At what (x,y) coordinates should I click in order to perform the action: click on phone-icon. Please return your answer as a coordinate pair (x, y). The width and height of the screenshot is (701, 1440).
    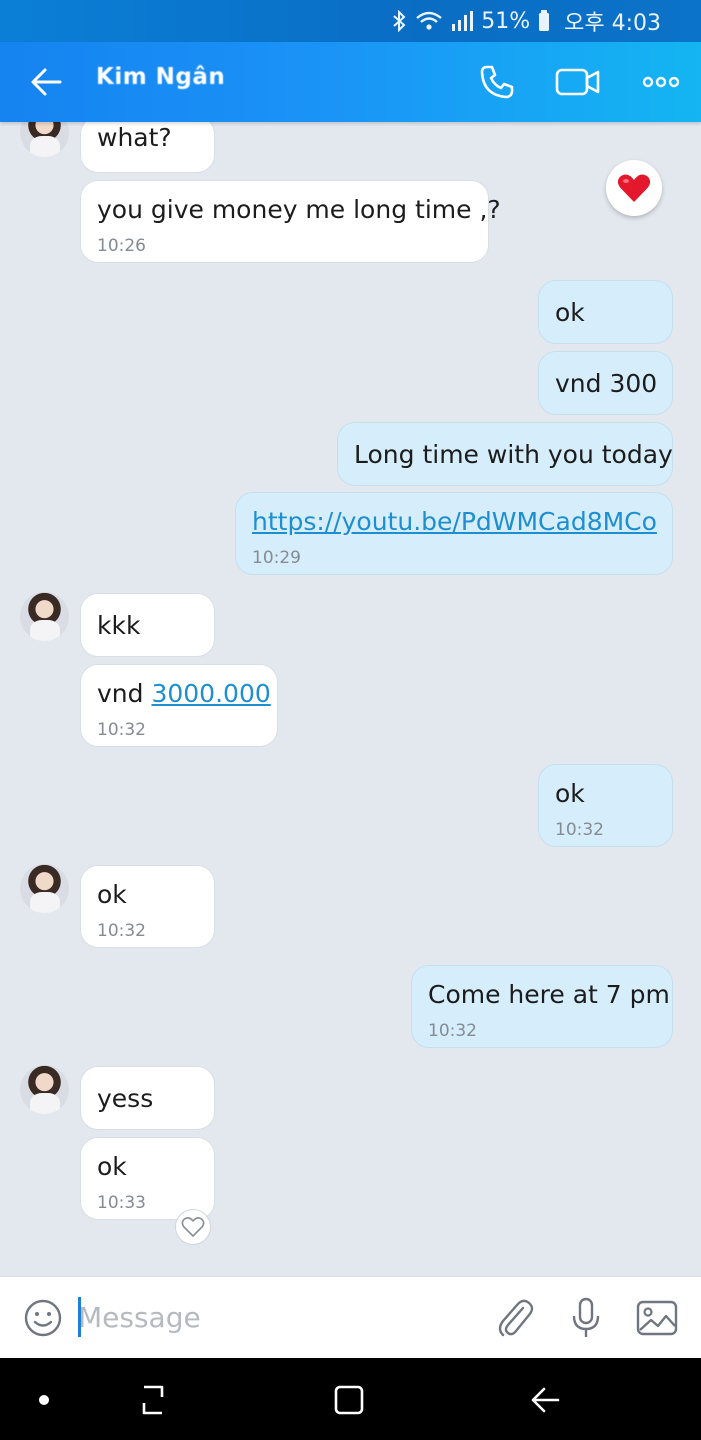
    Looking at the image, I should click on (497, 82).